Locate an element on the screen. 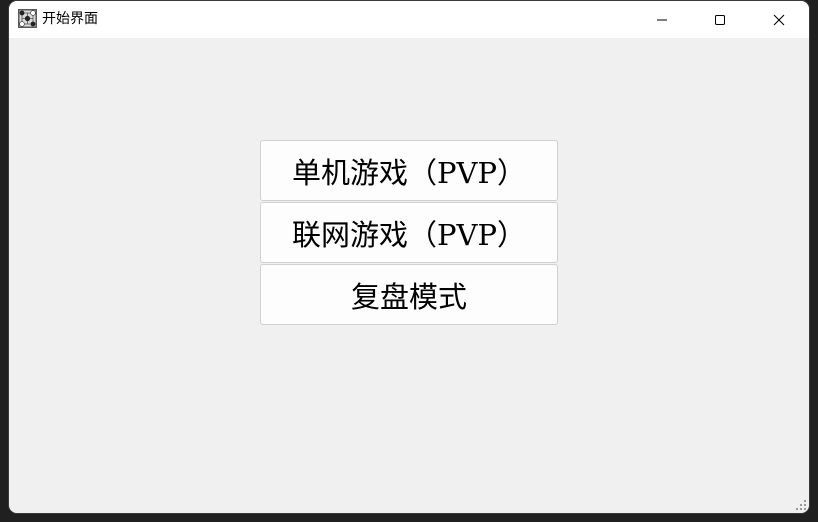 Image resolution: width=818 pixels, height=522 pixels. minimize-icon is located at coordinates (662, 19).